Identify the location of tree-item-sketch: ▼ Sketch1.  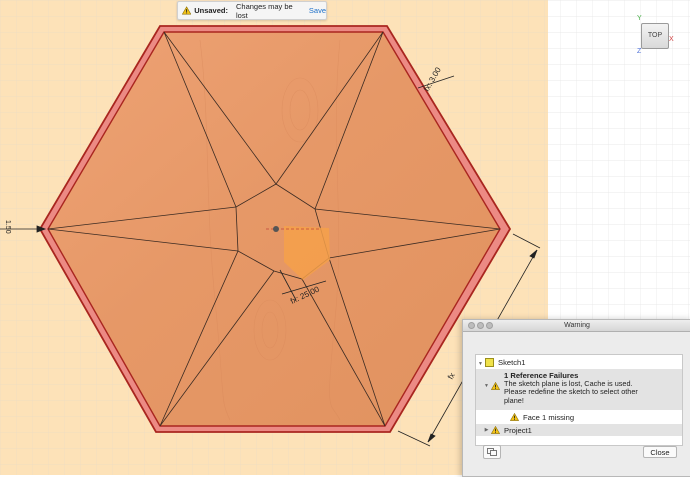
(579, 362).